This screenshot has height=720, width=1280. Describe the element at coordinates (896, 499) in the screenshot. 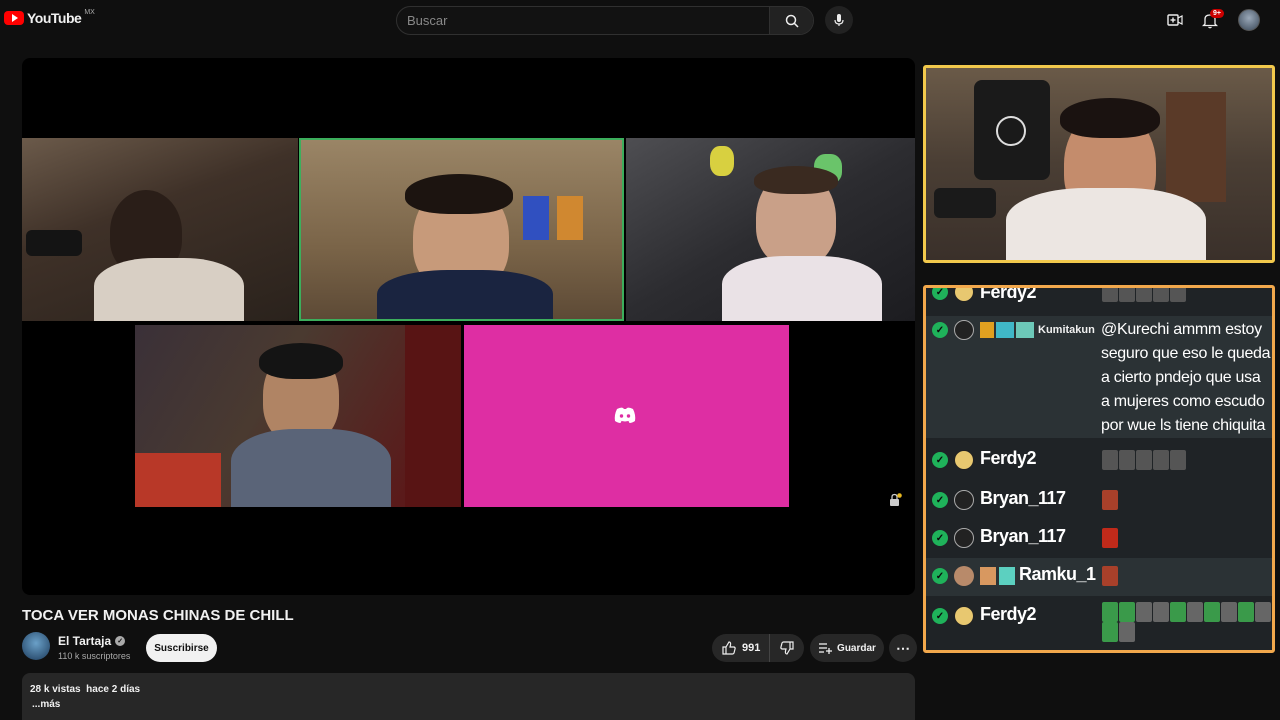

I see `lock-icon` at that location.